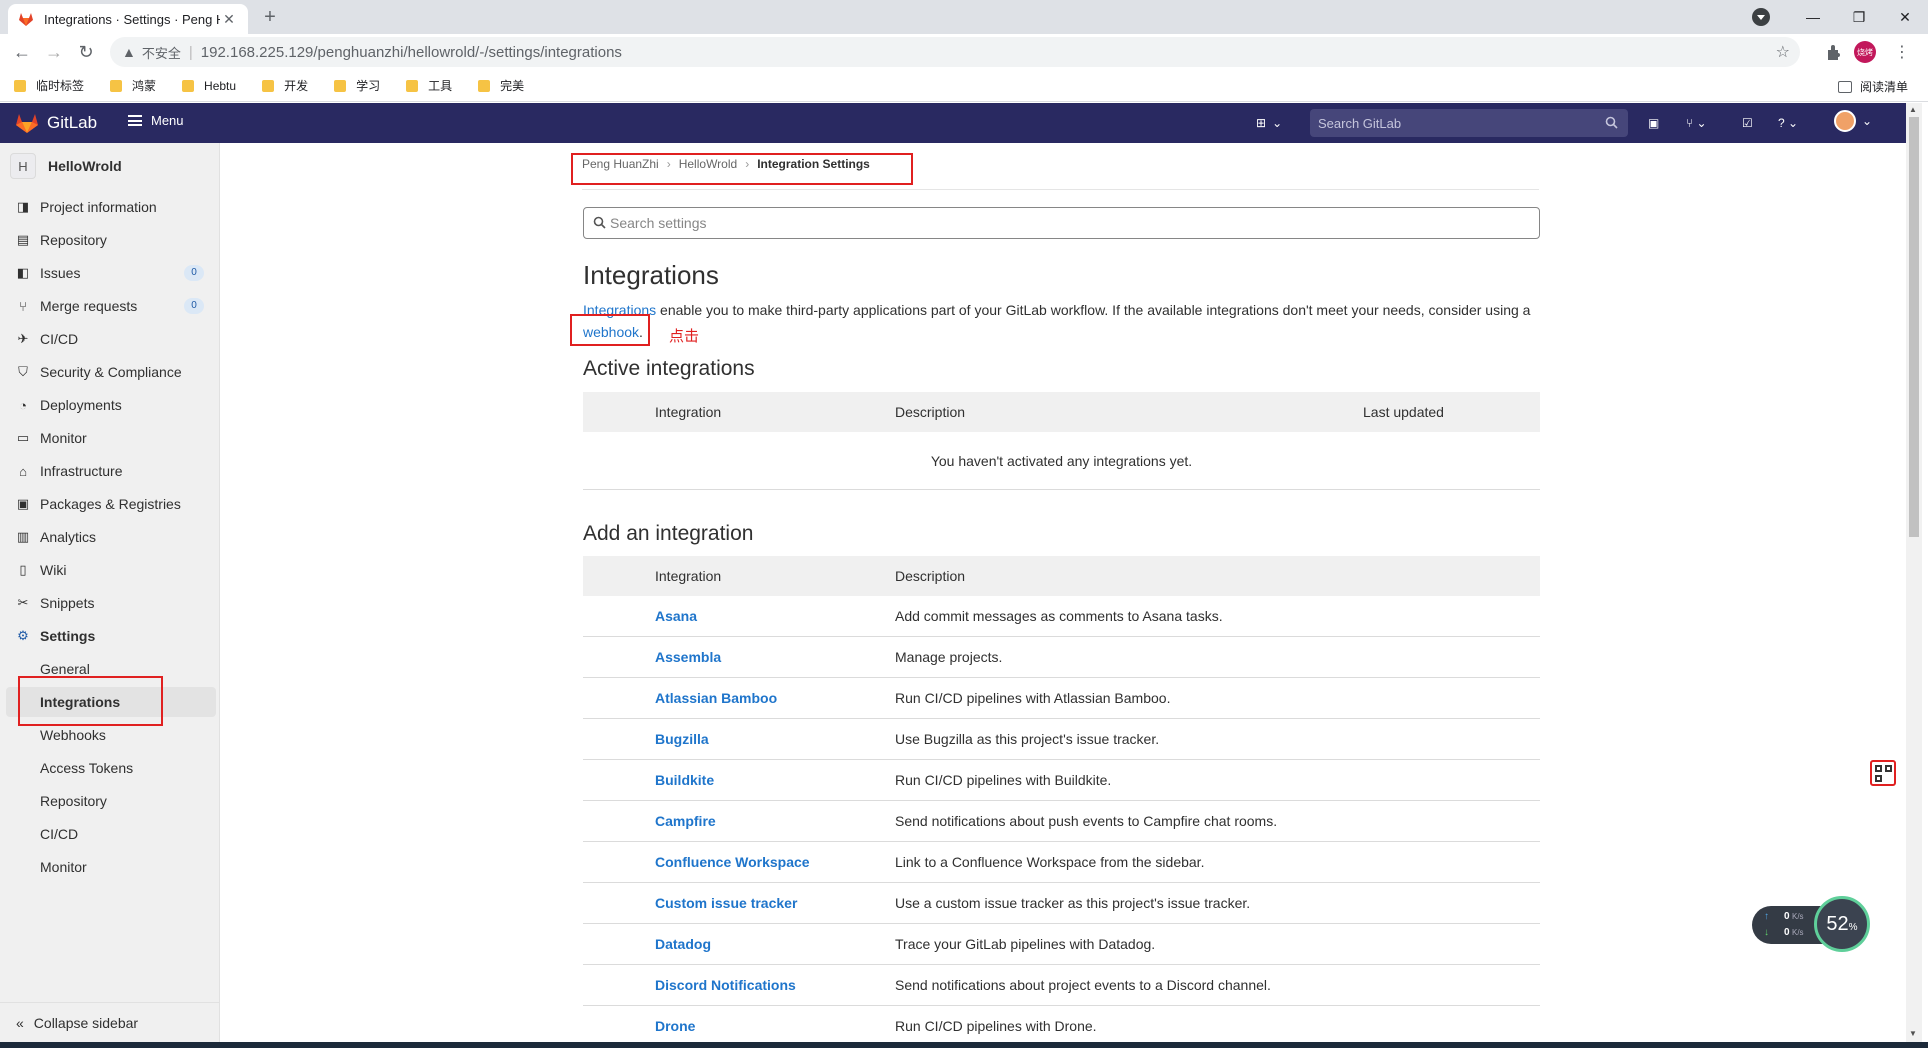 The image size is (1928, 1048). I want to click on close-window-icon: ✕, so click(1905, 17).